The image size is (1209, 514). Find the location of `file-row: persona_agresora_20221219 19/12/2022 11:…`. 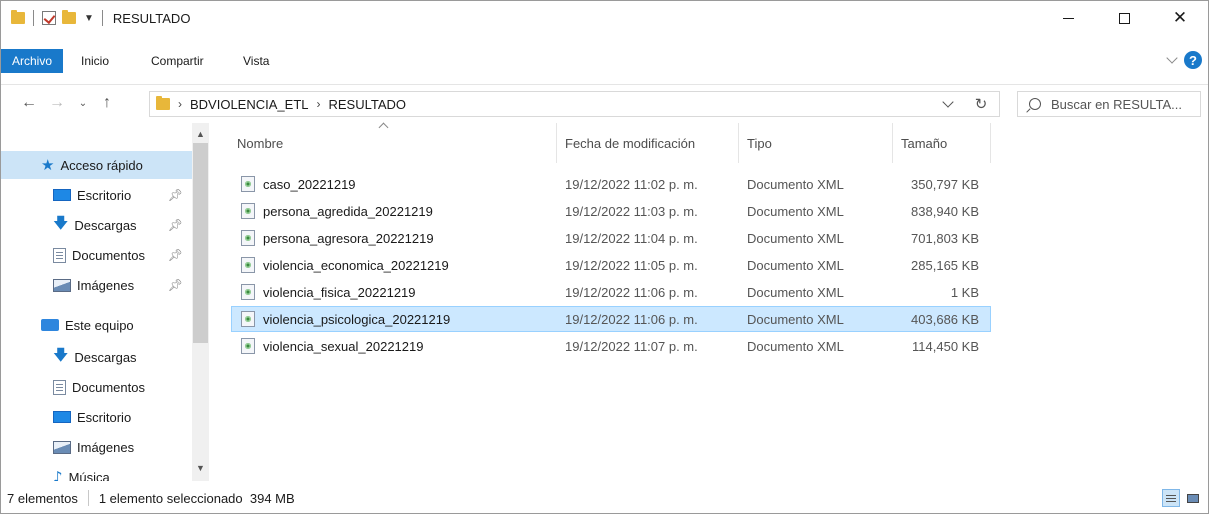

file-row: persona_agresora_20221219 19/12/2022 11:… is located at coordinates (611, 238).